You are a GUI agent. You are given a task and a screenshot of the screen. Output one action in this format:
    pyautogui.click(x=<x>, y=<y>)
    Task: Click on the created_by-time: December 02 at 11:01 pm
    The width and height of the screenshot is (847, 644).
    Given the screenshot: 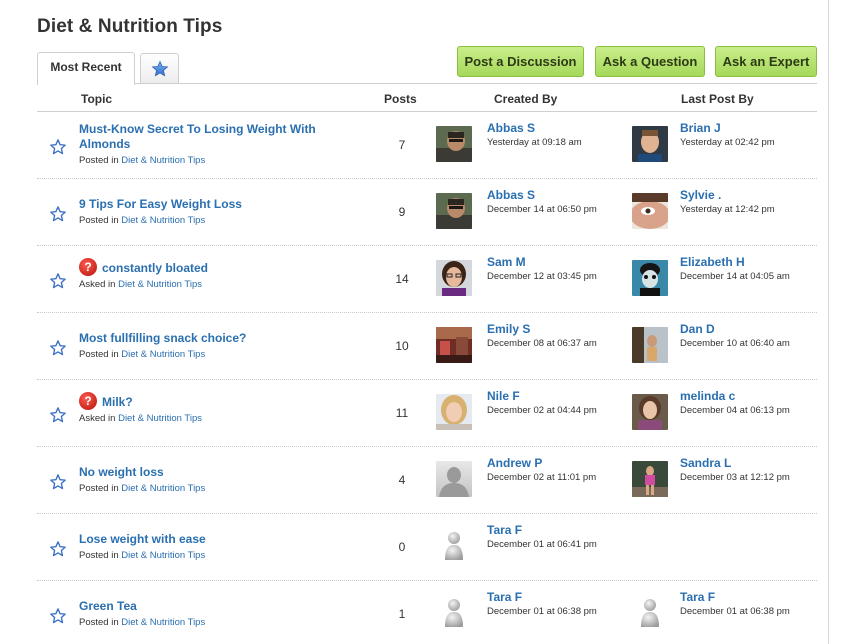 What is the action you would take?
    pyautogui.click(x=542, y=477)
    